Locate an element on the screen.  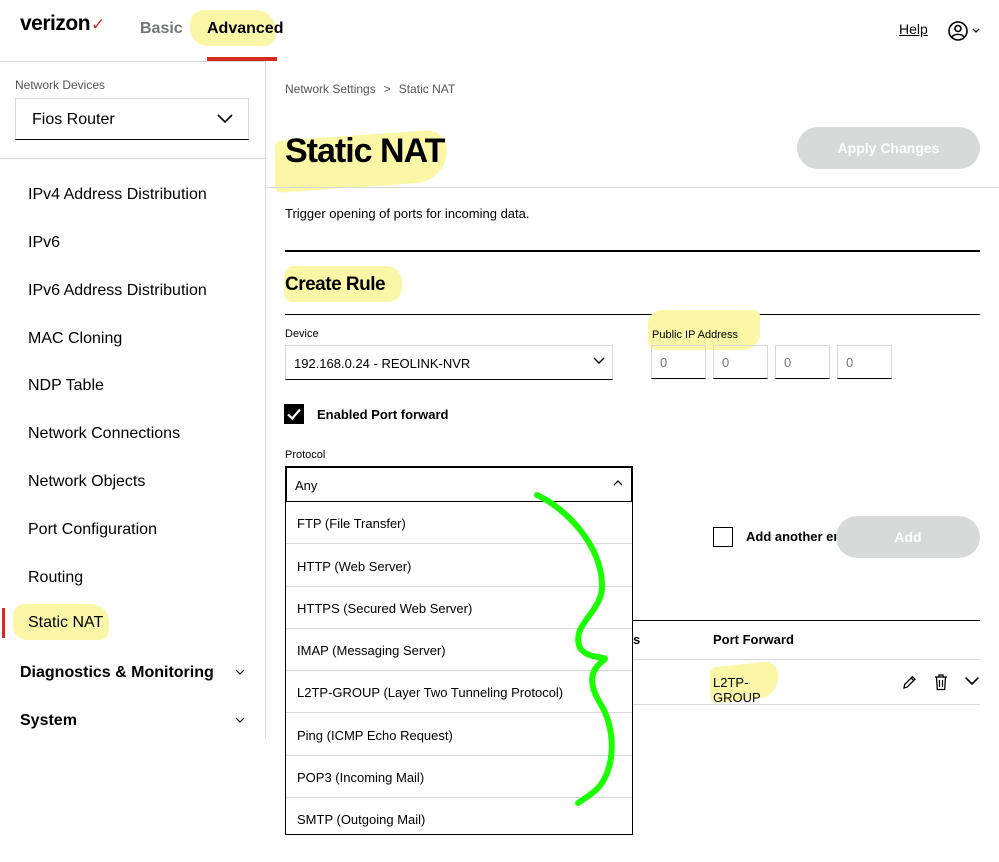
protocol-option-ping: Ping (ICMP Echo Request) is located at coordinates (459, 735).